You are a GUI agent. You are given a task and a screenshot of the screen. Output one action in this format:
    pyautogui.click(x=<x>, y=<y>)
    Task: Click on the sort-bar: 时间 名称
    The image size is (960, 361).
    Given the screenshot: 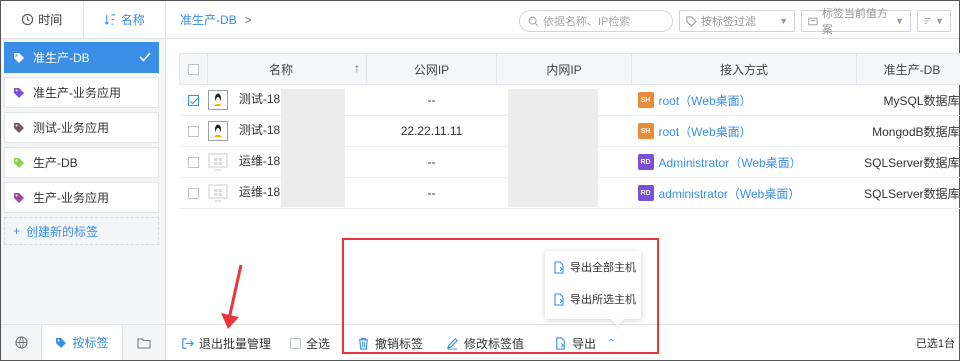 What is the action you would take?
    pyautogui.click(x=83, y=20)
    